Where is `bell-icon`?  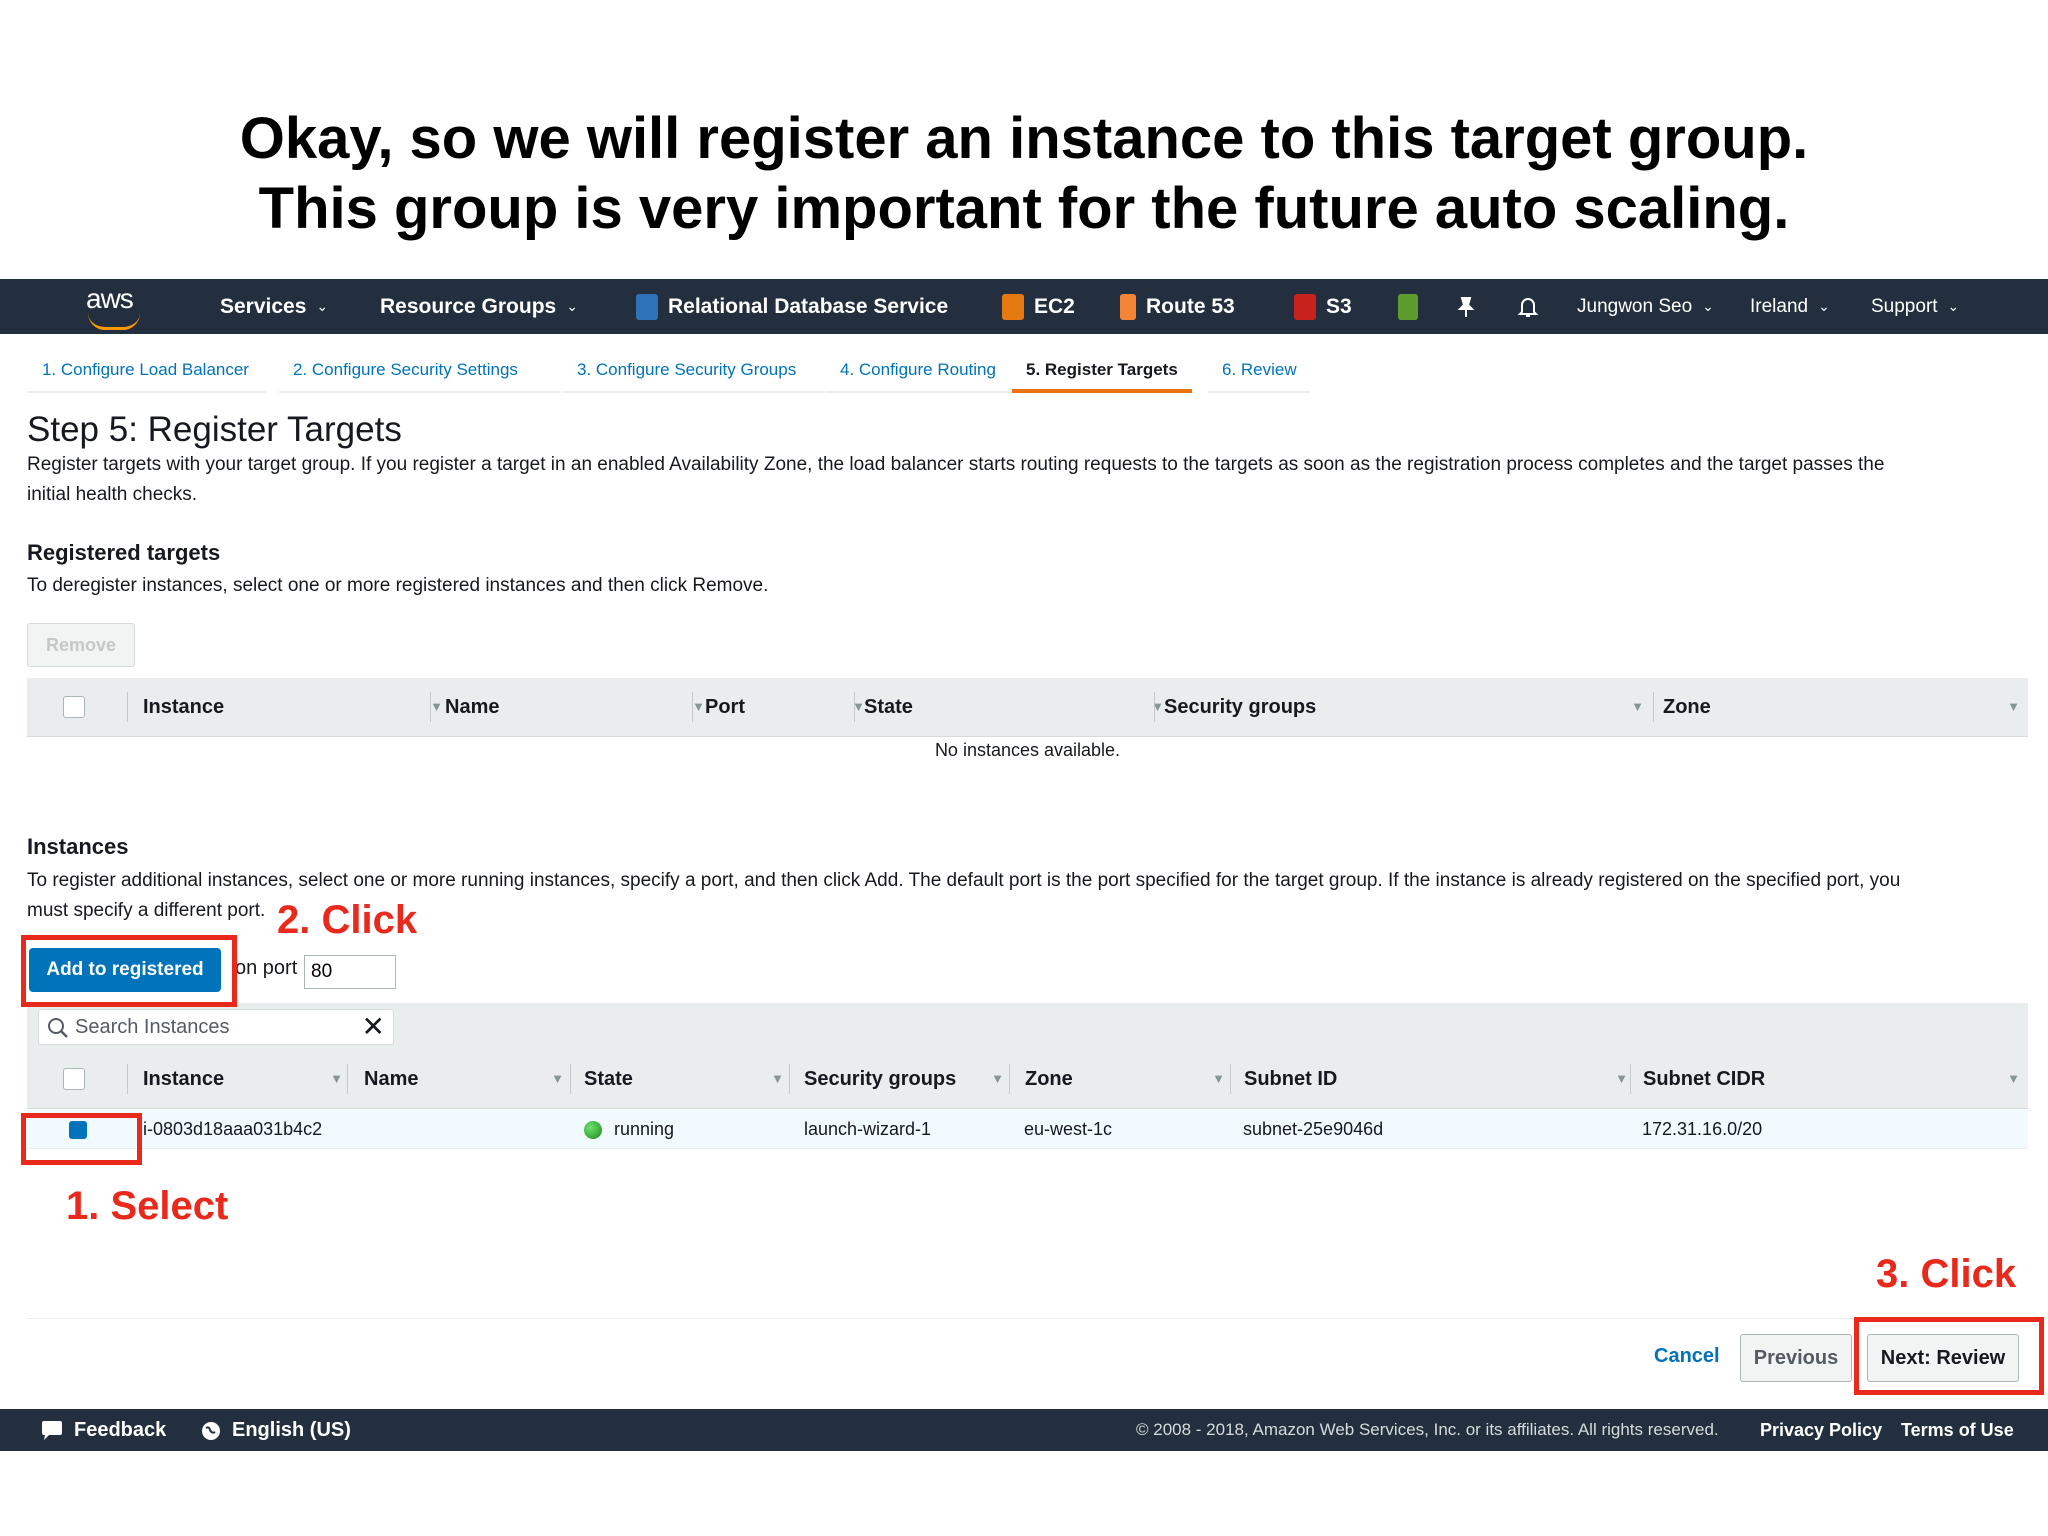 bell-icon is located at coordinates (1528, 307).